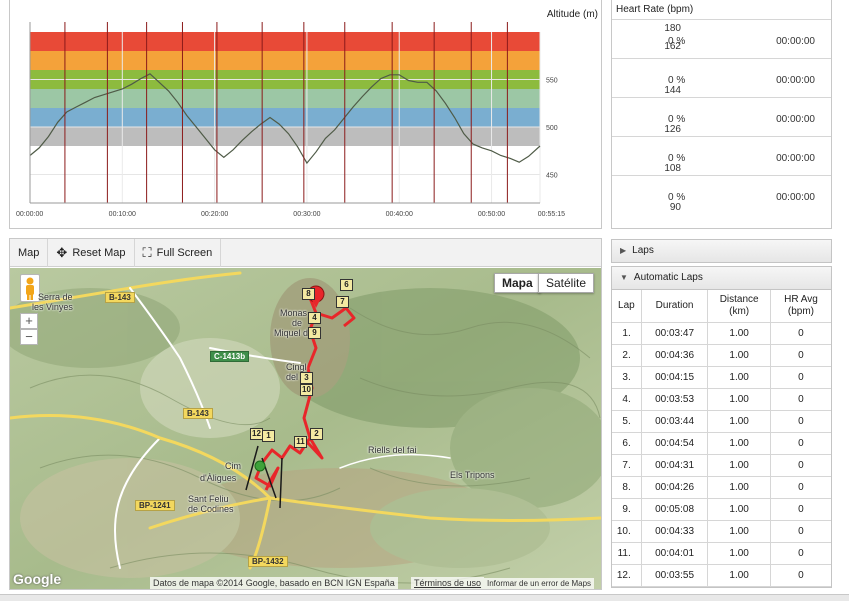  What do you see at coordinates (627, 553) in the screenshot?
I see `lap-number: 11.` at bounding box center [627, 553].